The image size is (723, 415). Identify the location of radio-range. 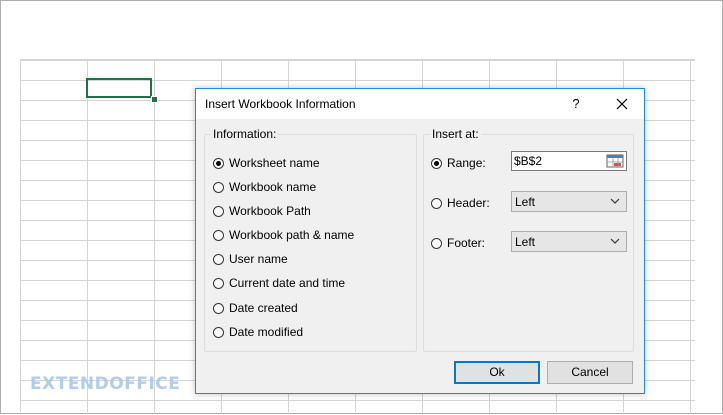
(436, 163).